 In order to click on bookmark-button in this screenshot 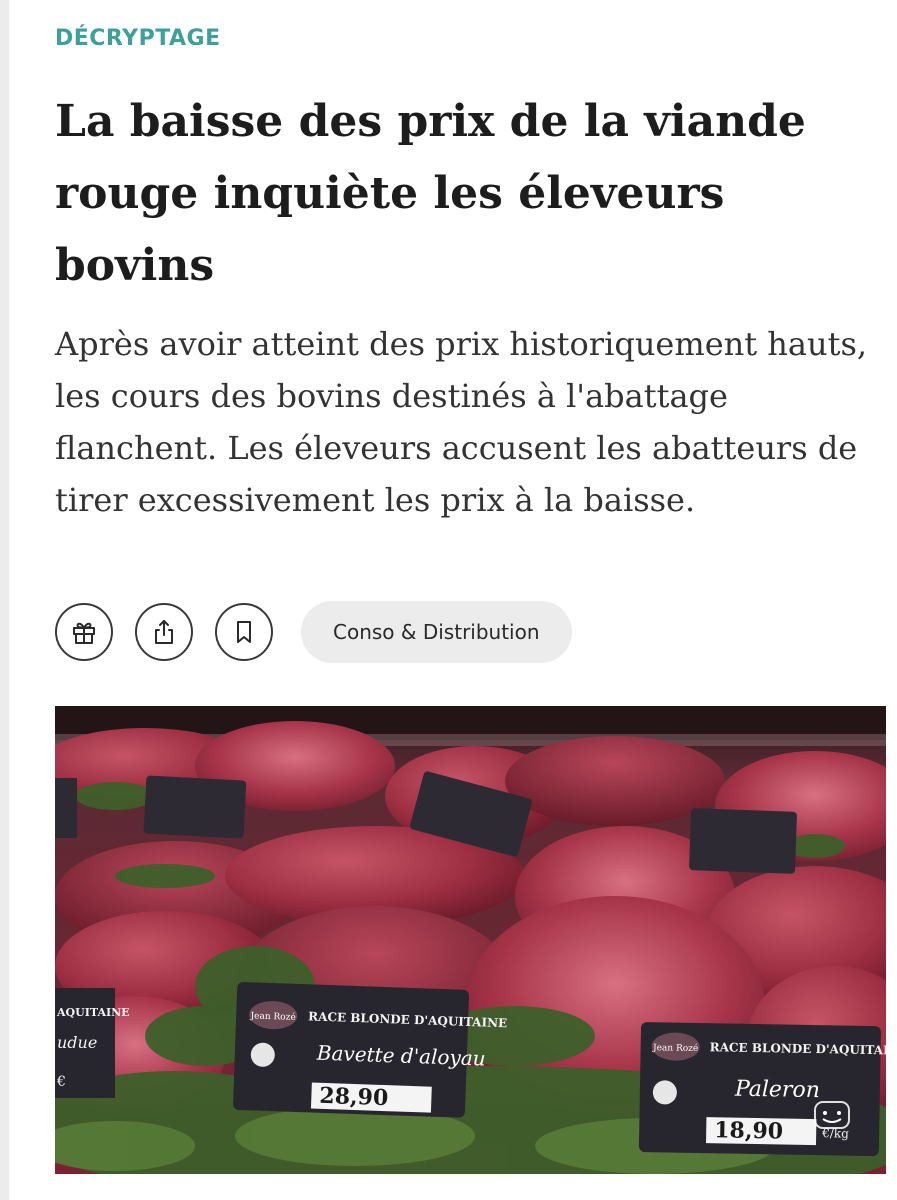, I will do `click(244, 632)`.